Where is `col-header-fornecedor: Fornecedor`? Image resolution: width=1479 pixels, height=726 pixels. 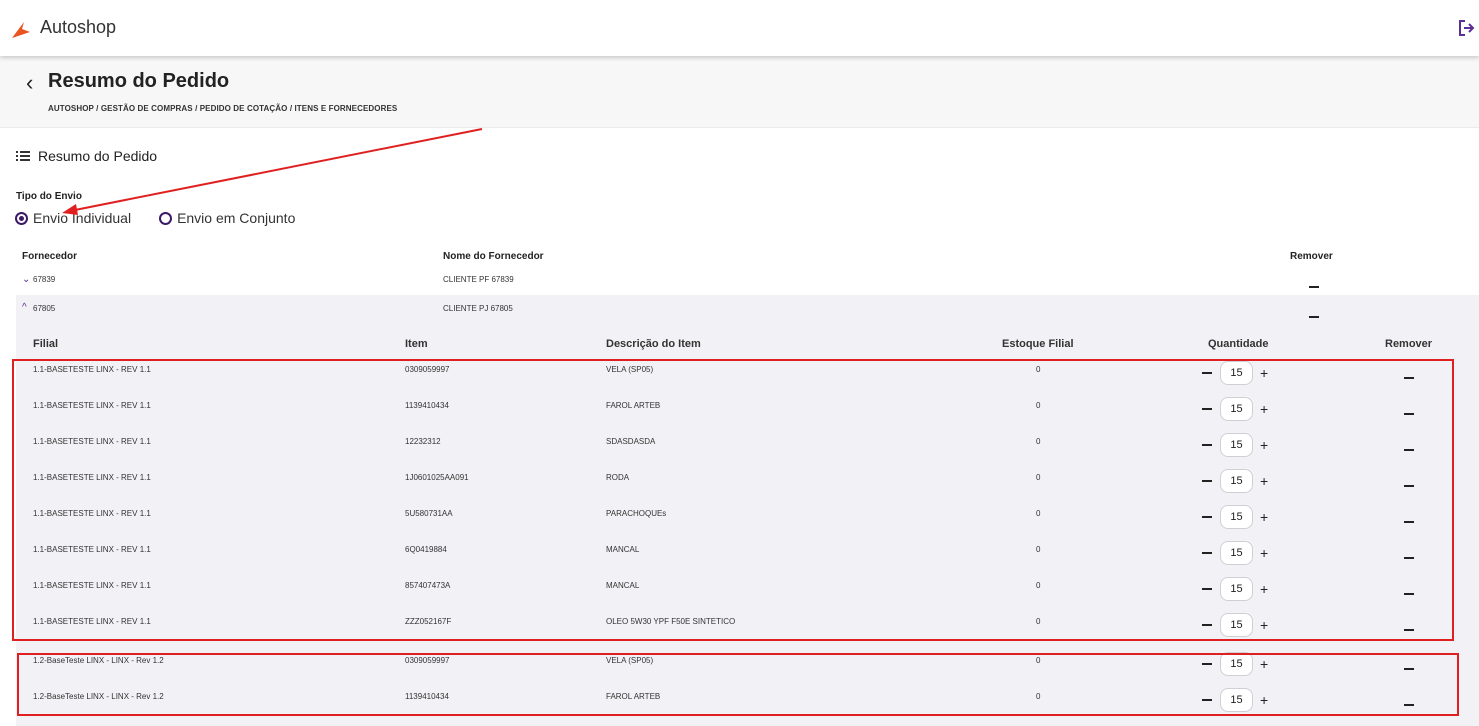
col-header-fornecedor: Fornecedor is located at coordinates (50, 256).